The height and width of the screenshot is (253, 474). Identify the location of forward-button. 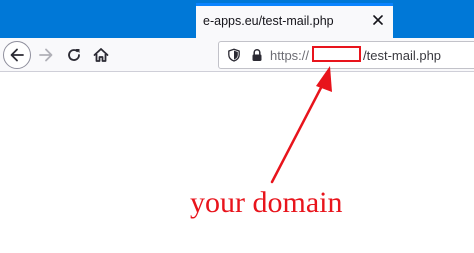
(46, 55).